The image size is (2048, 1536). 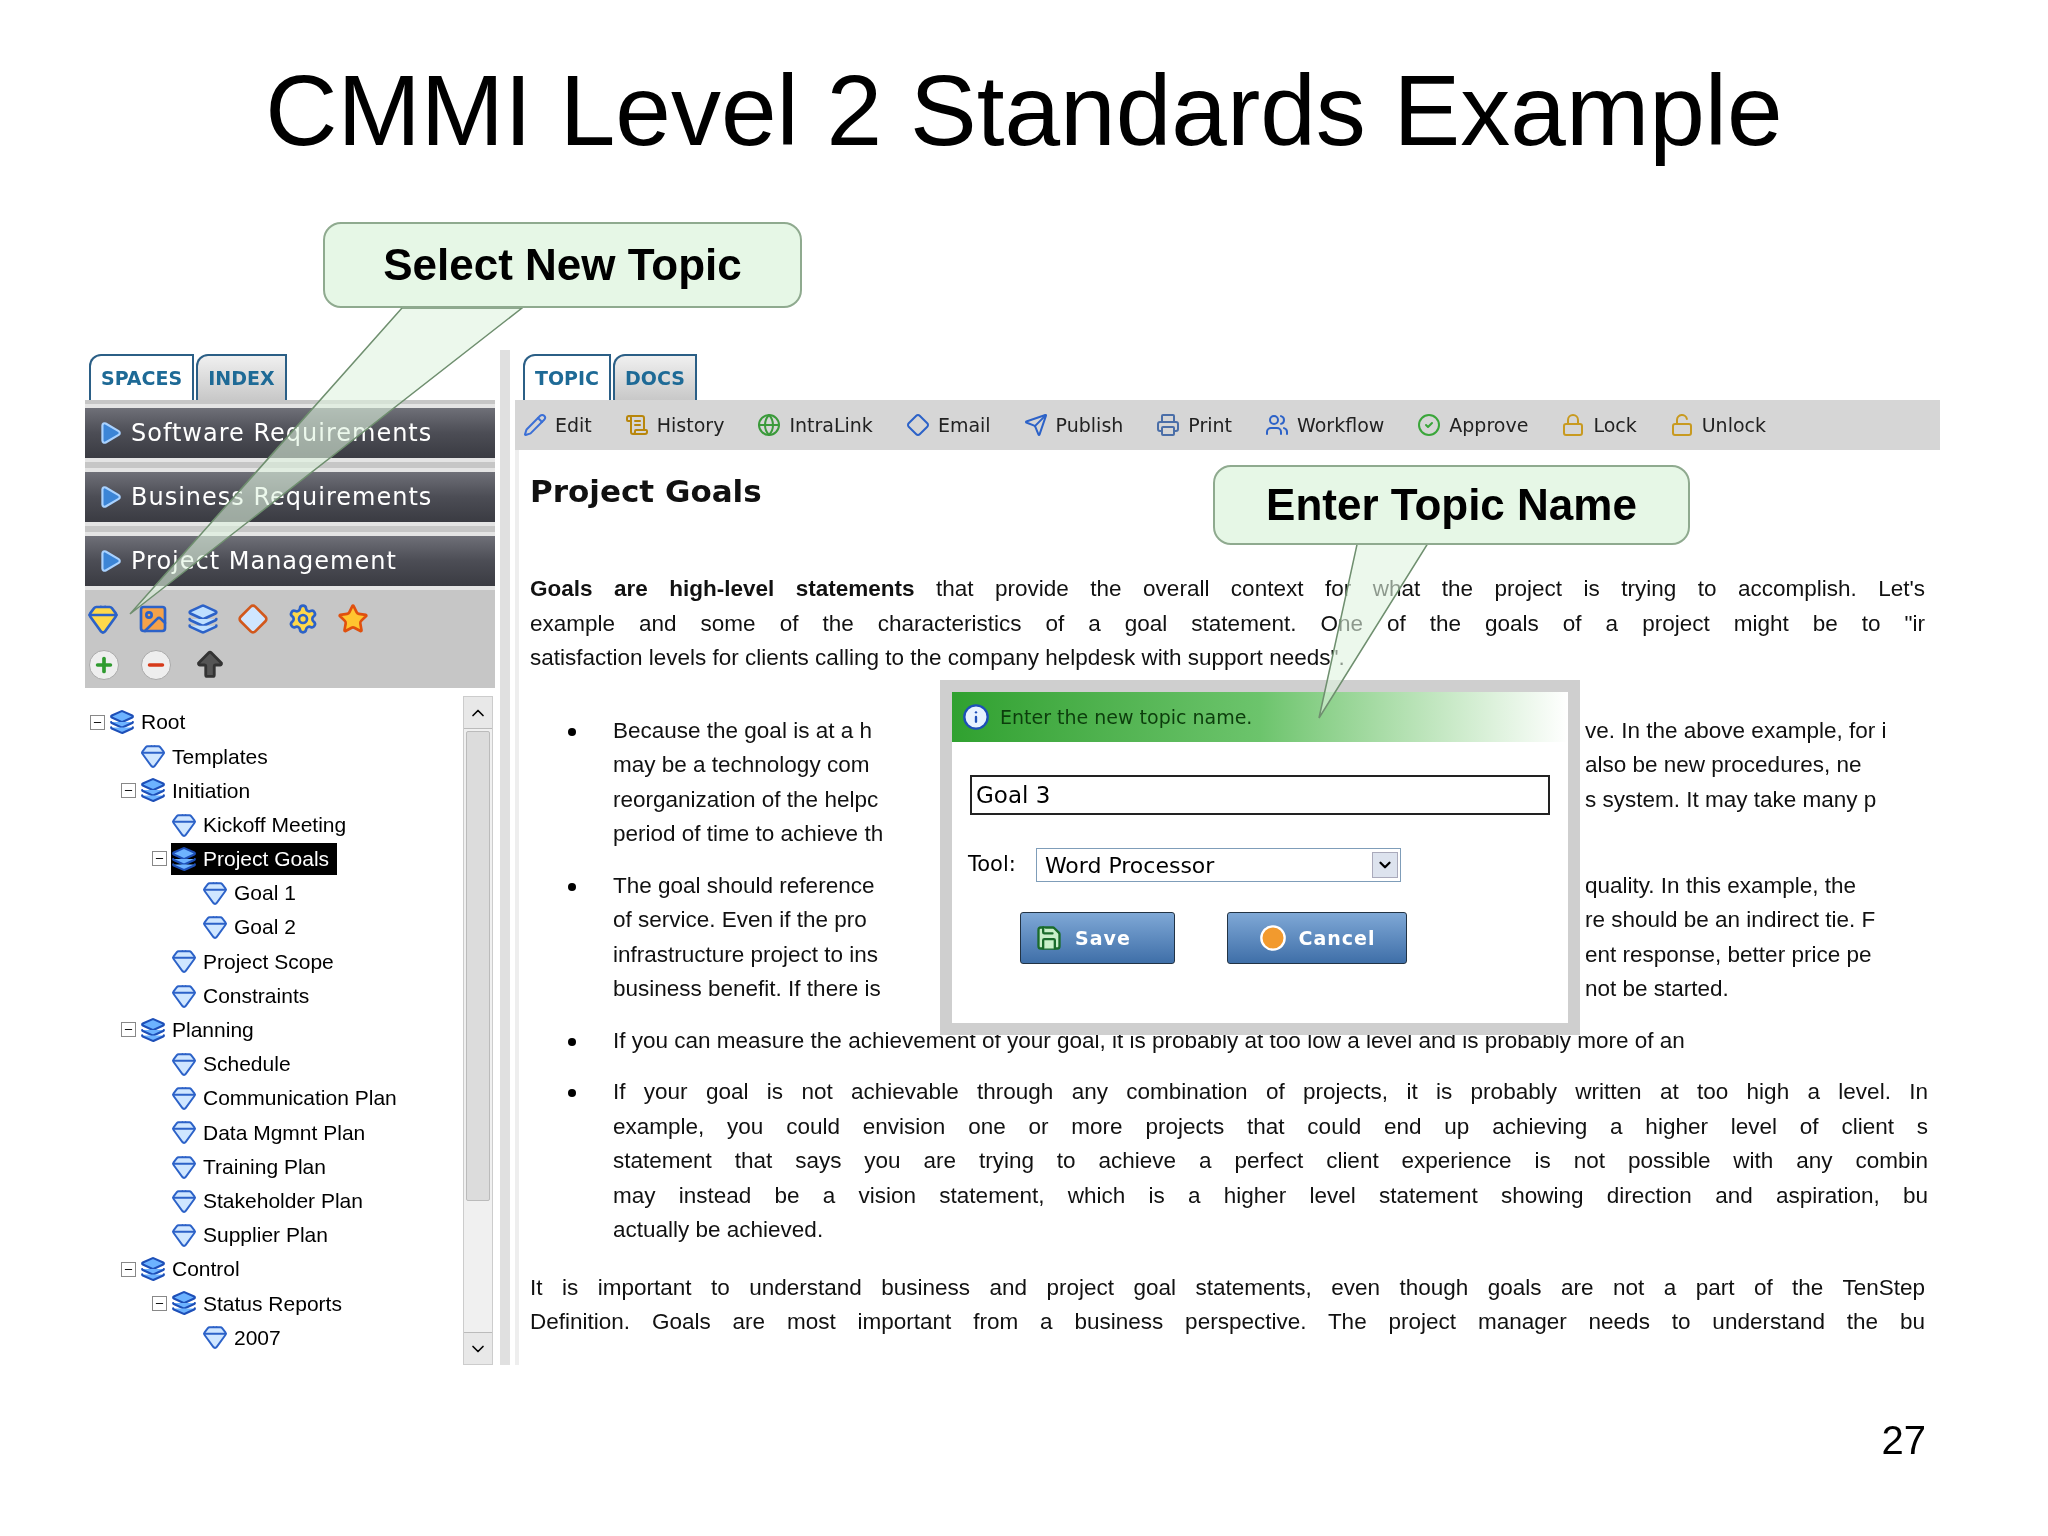 What do you see at coordinates (256, 961) in the screenshot?
I see `tree-item: Project Scope` at bounding box center [256, 961].